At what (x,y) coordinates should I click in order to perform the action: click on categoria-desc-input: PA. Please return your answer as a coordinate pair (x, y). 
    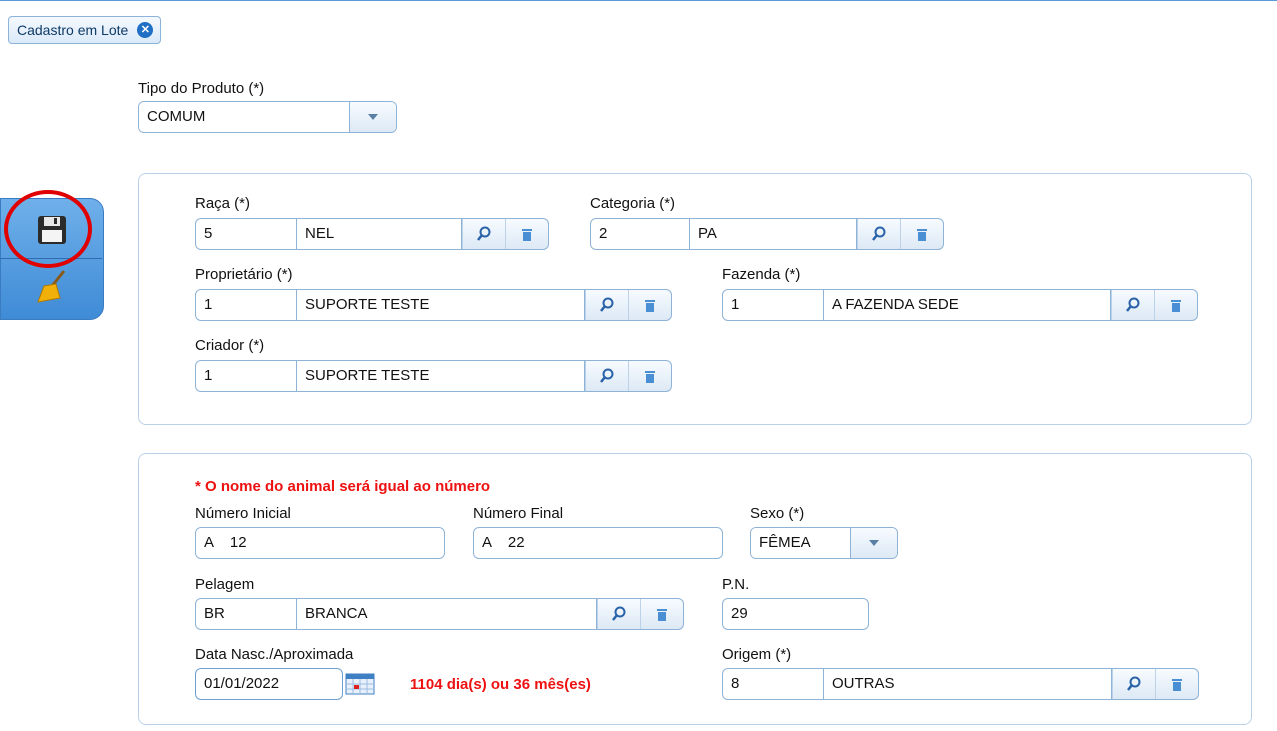
    Looking at the image, I should click on (773, 234).